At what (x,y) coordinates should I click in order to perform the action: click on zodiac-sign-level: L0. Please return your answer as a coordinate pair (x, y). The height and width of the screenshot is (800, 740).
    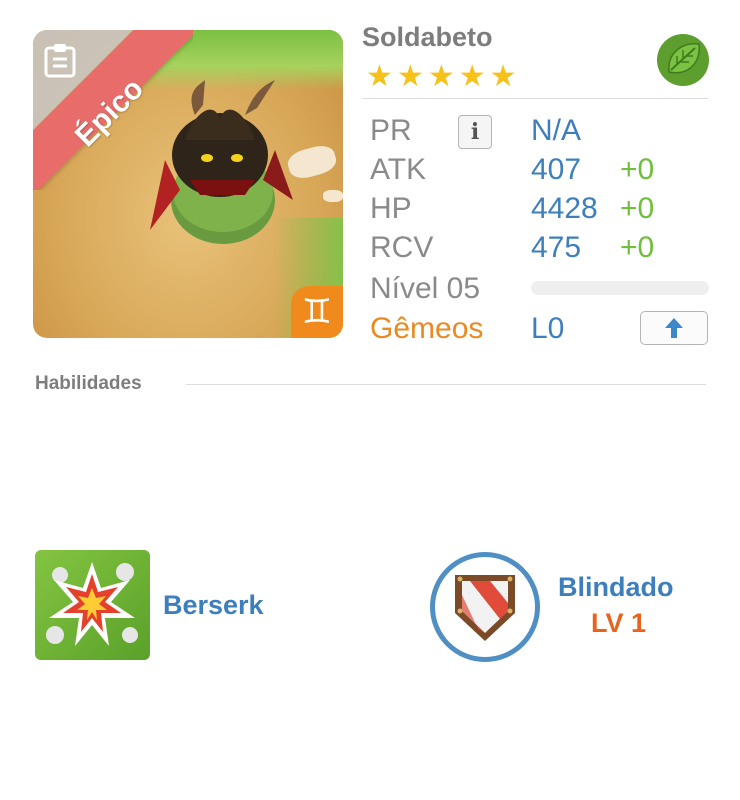
    Looking at the image, I should click on (548, 328).